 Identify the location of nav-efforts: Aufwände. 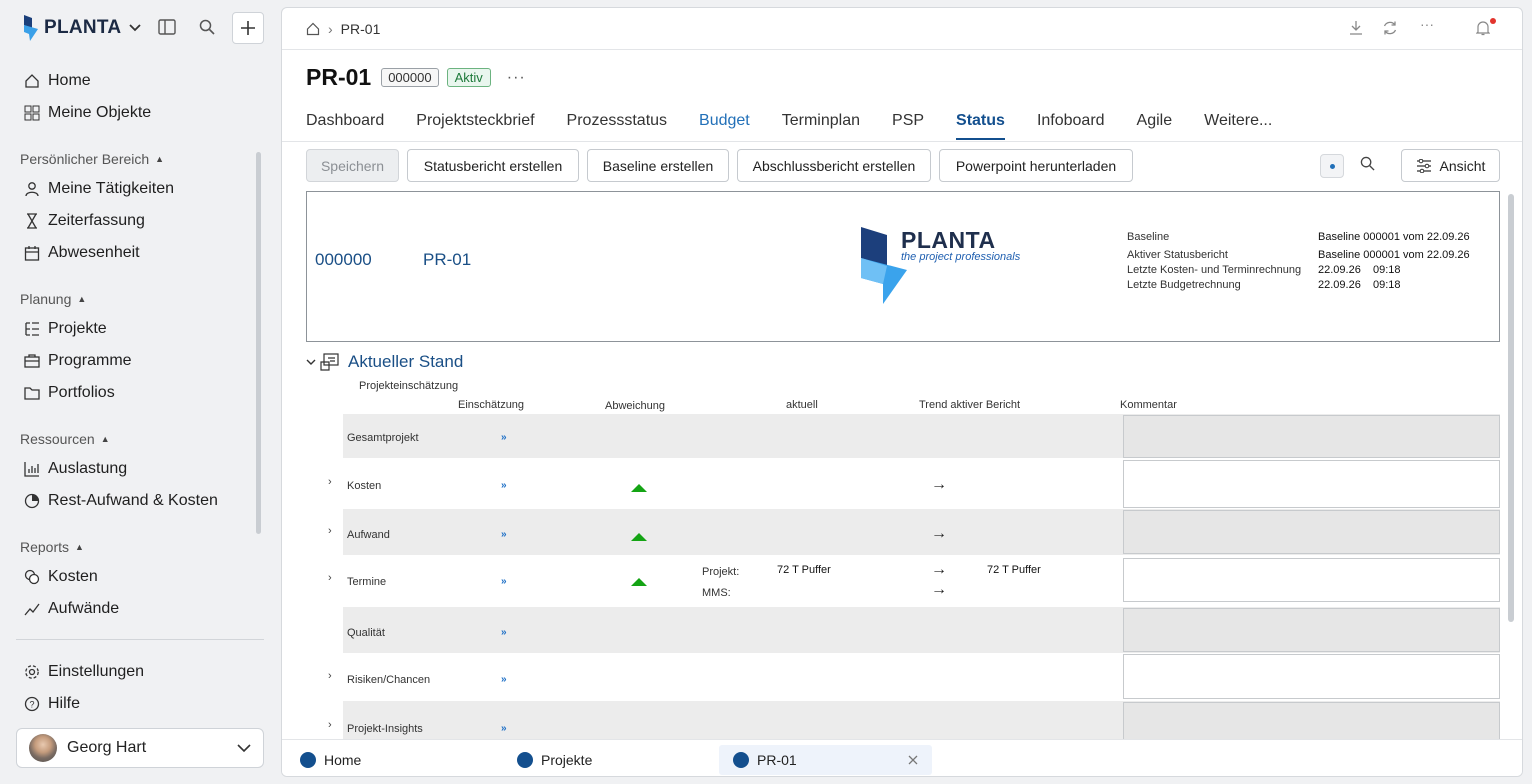
(70, 609).